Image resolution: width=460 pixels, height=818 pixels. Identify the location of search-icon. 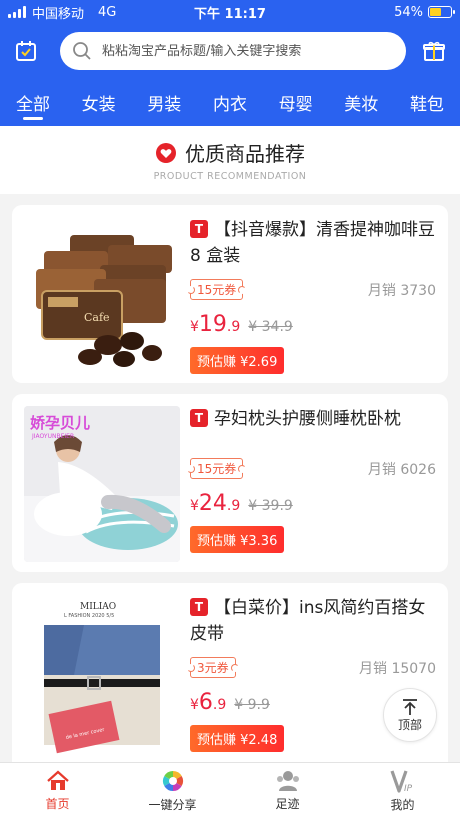
(82, 51).